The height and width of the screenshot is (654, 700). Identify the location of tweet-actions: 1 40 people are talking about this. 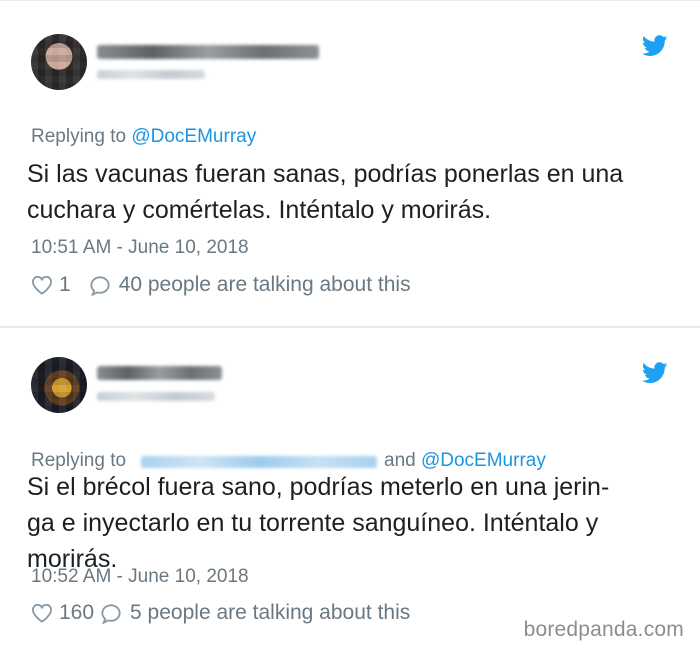
(221, 285).